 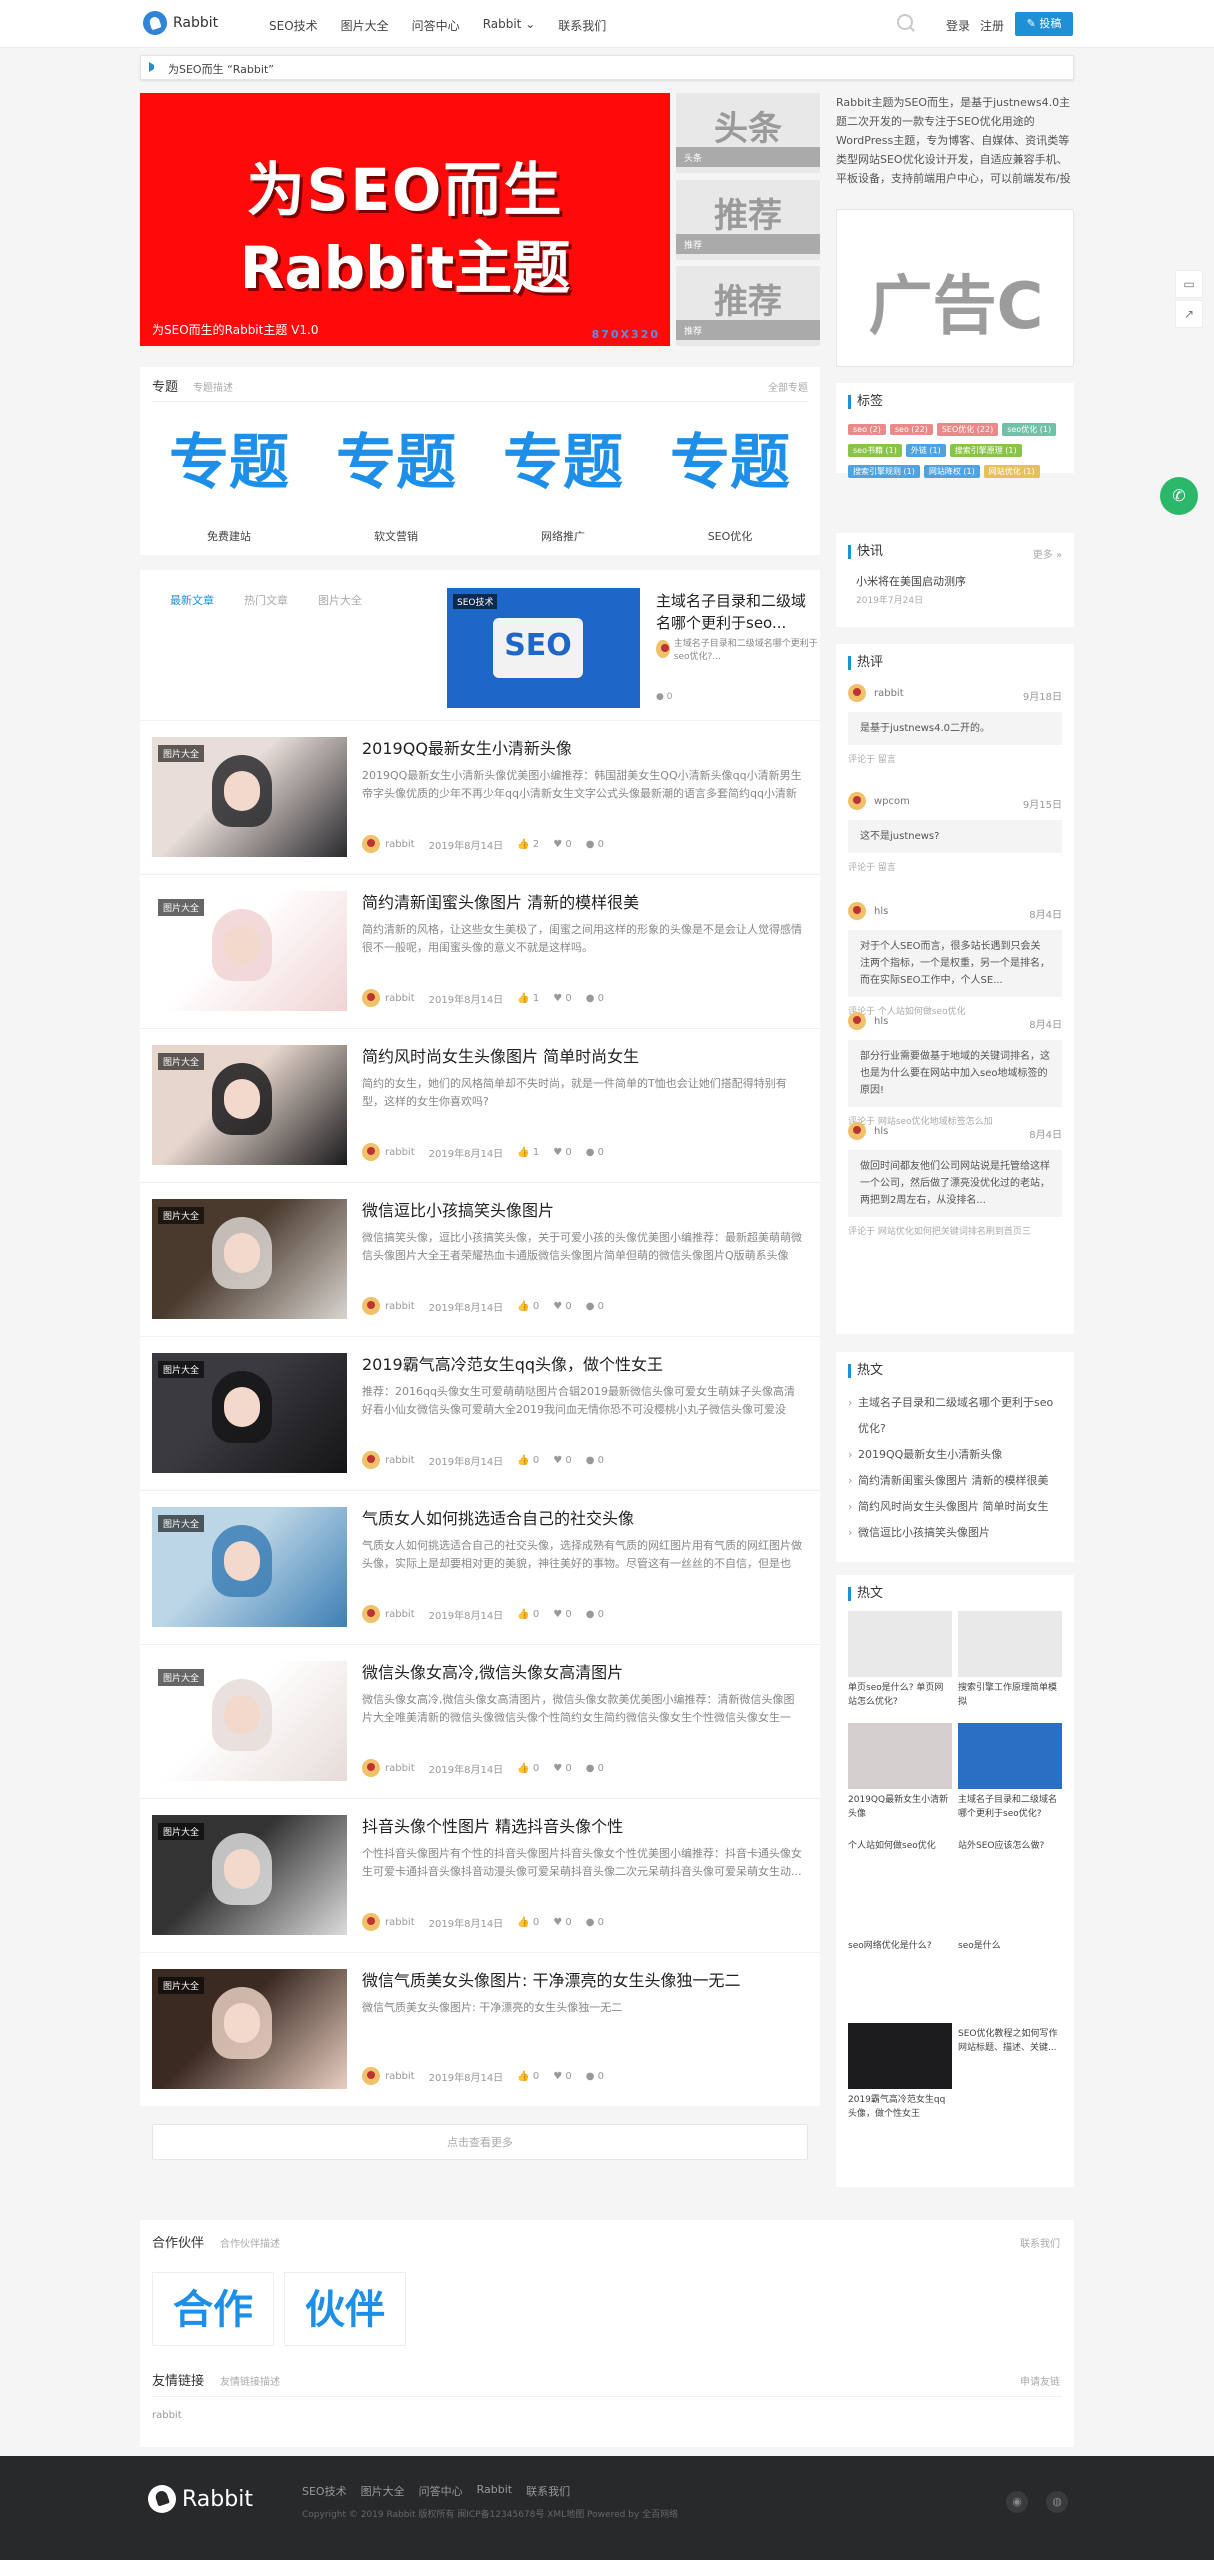 What do you see at coordinates (955, 836) in the screenshot?
I see `comment-body: 这不是justnews?` at bounding box center [955, 836].